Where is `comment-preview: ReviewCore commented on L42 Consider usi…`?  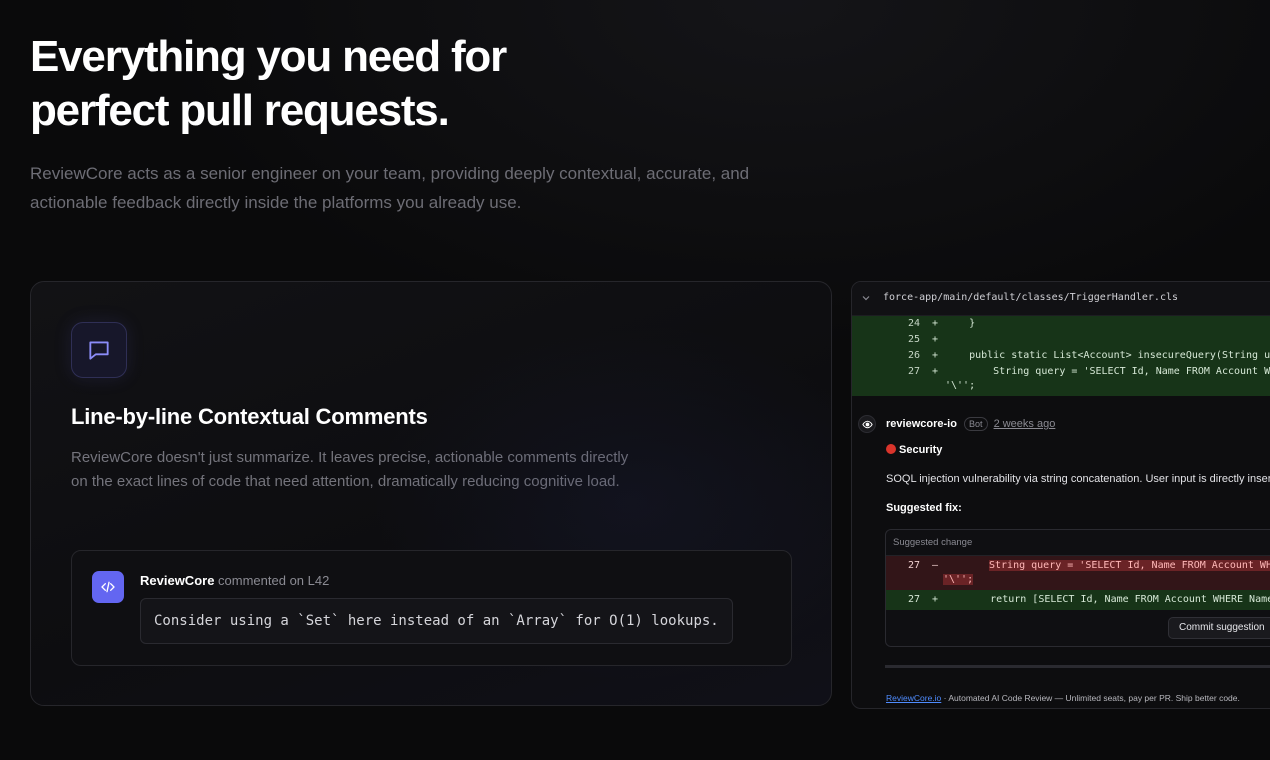
comment-preview: ReviewCore commented on L42 Consider usi… is located at coordinates (431, 608).